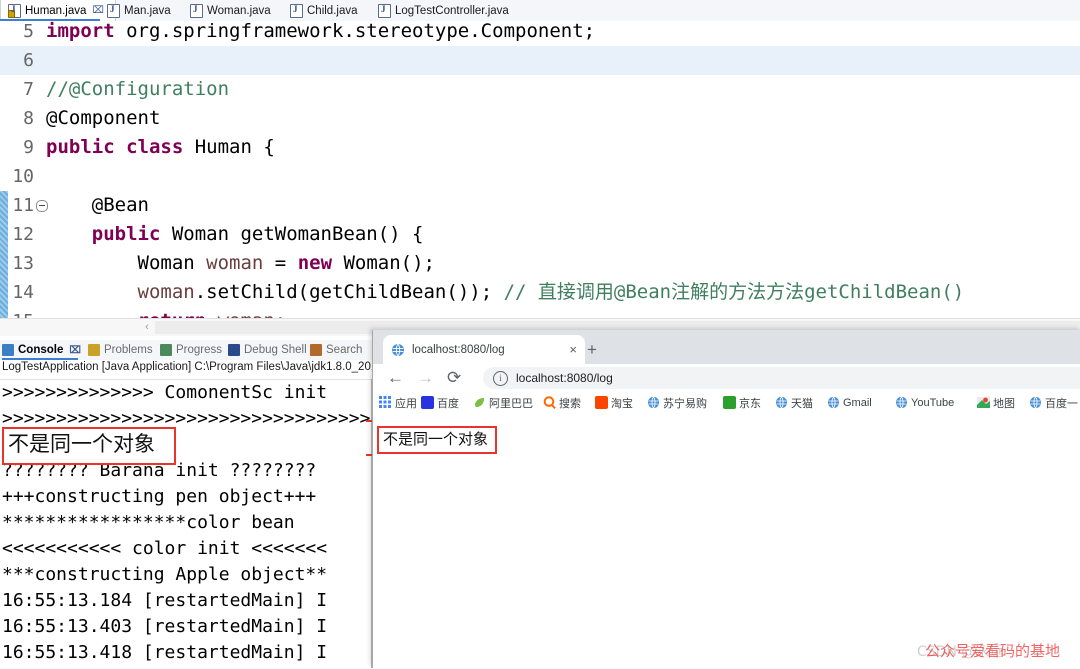 The height and width of the screenshot is (669, 1080). I want to click on bookmark-label: 淘宝, so click(622, 403).